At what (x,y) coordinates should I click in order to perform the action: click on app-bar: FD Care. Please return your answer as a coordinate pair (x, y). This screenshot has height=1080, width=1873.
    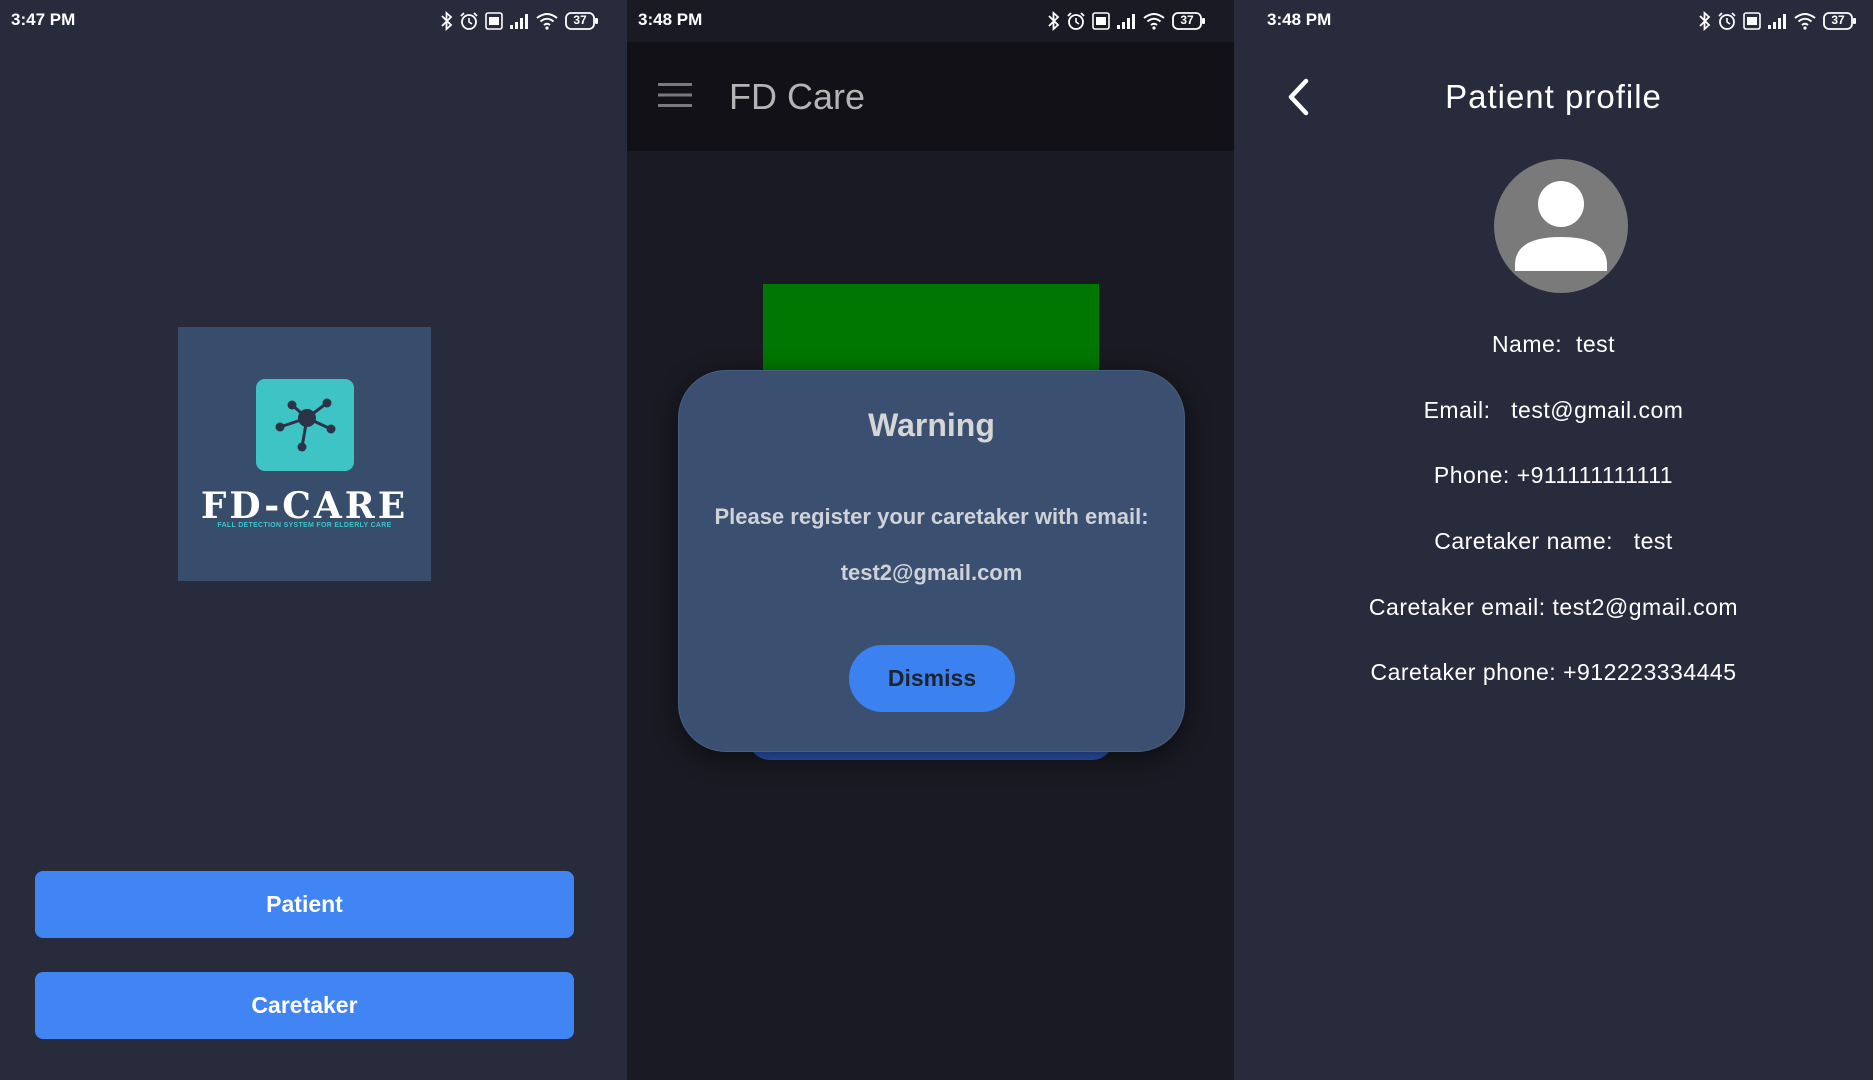
    Looking at the image, I should click on (930, 96).